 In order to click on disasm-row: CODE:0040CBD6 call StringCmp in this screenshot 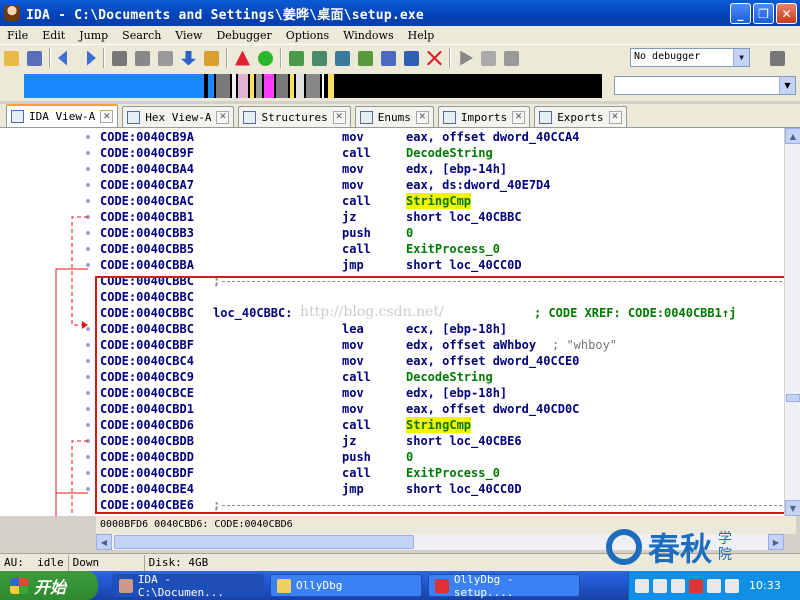, I will do `click(286, 425)`.